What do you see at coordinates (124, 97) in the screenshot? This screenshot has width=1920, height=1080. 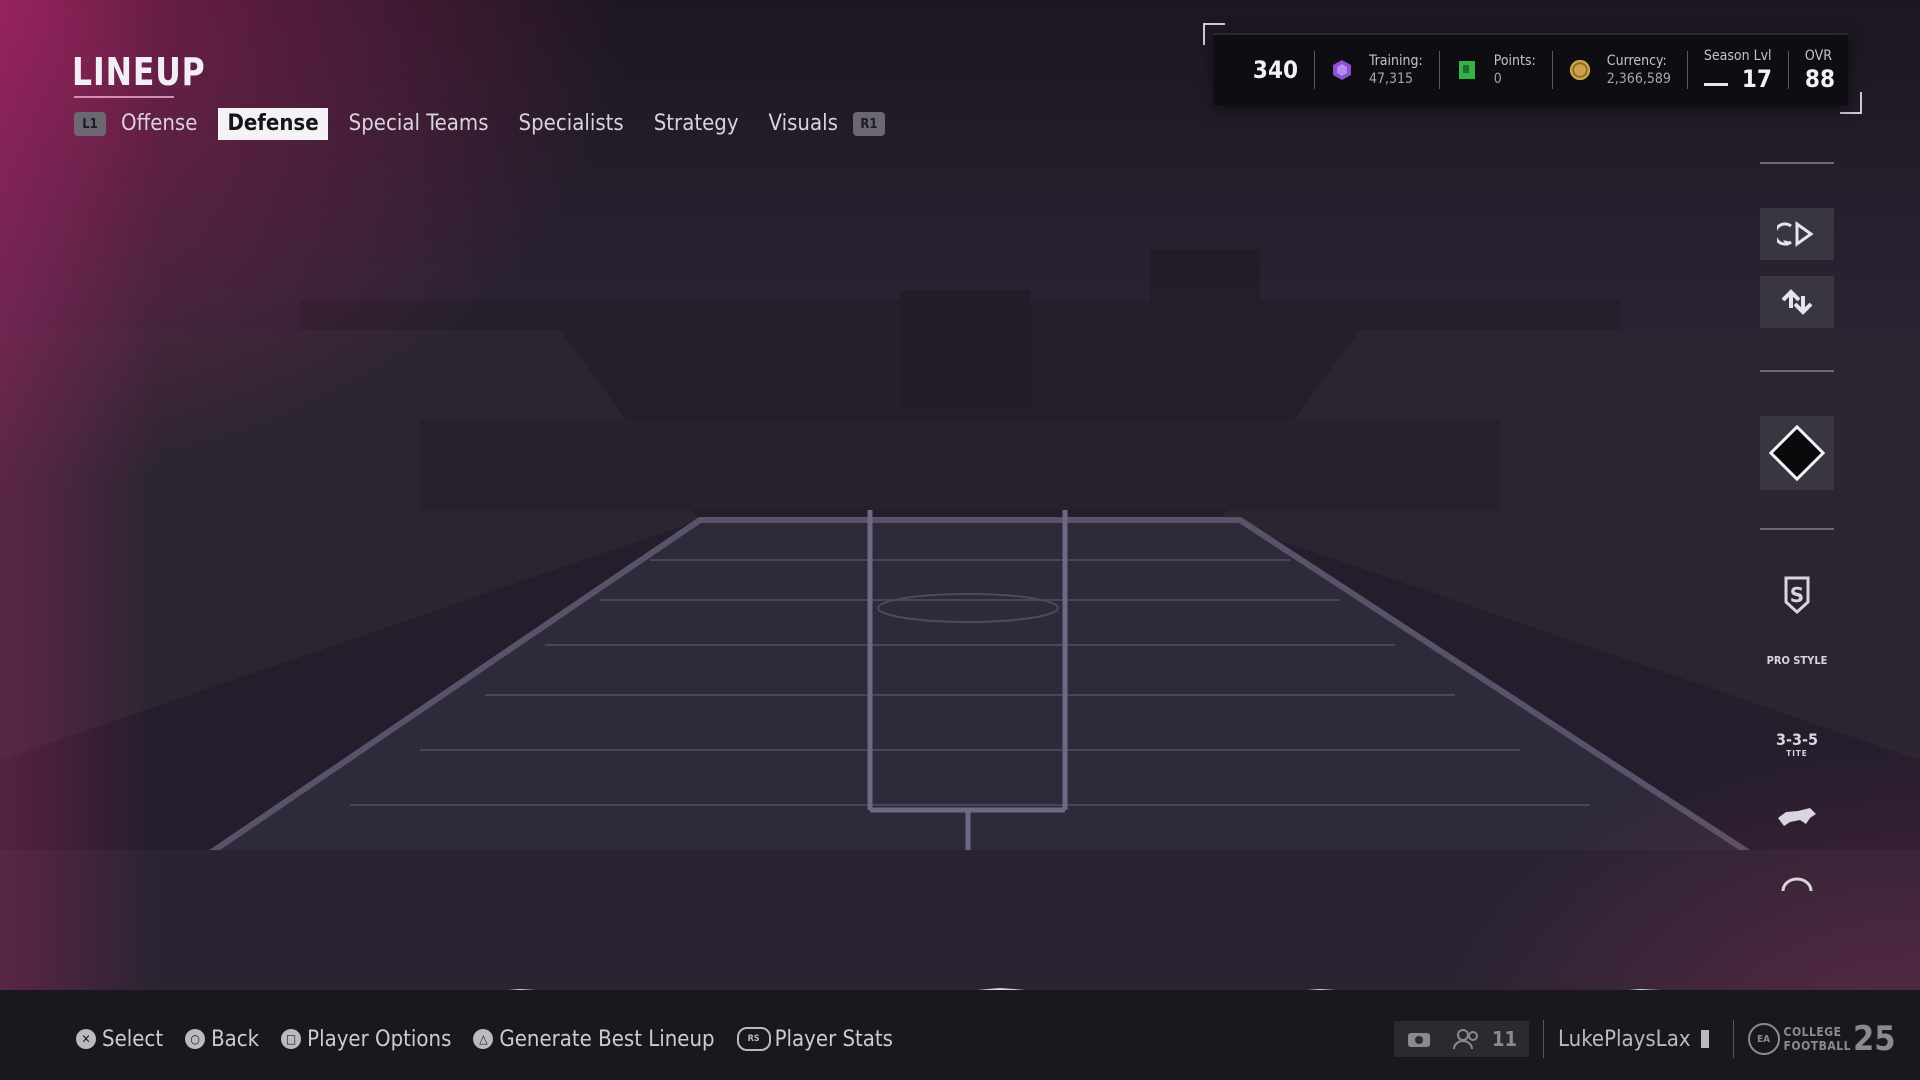 I see `title-underline` at bounding box center [124, 97].